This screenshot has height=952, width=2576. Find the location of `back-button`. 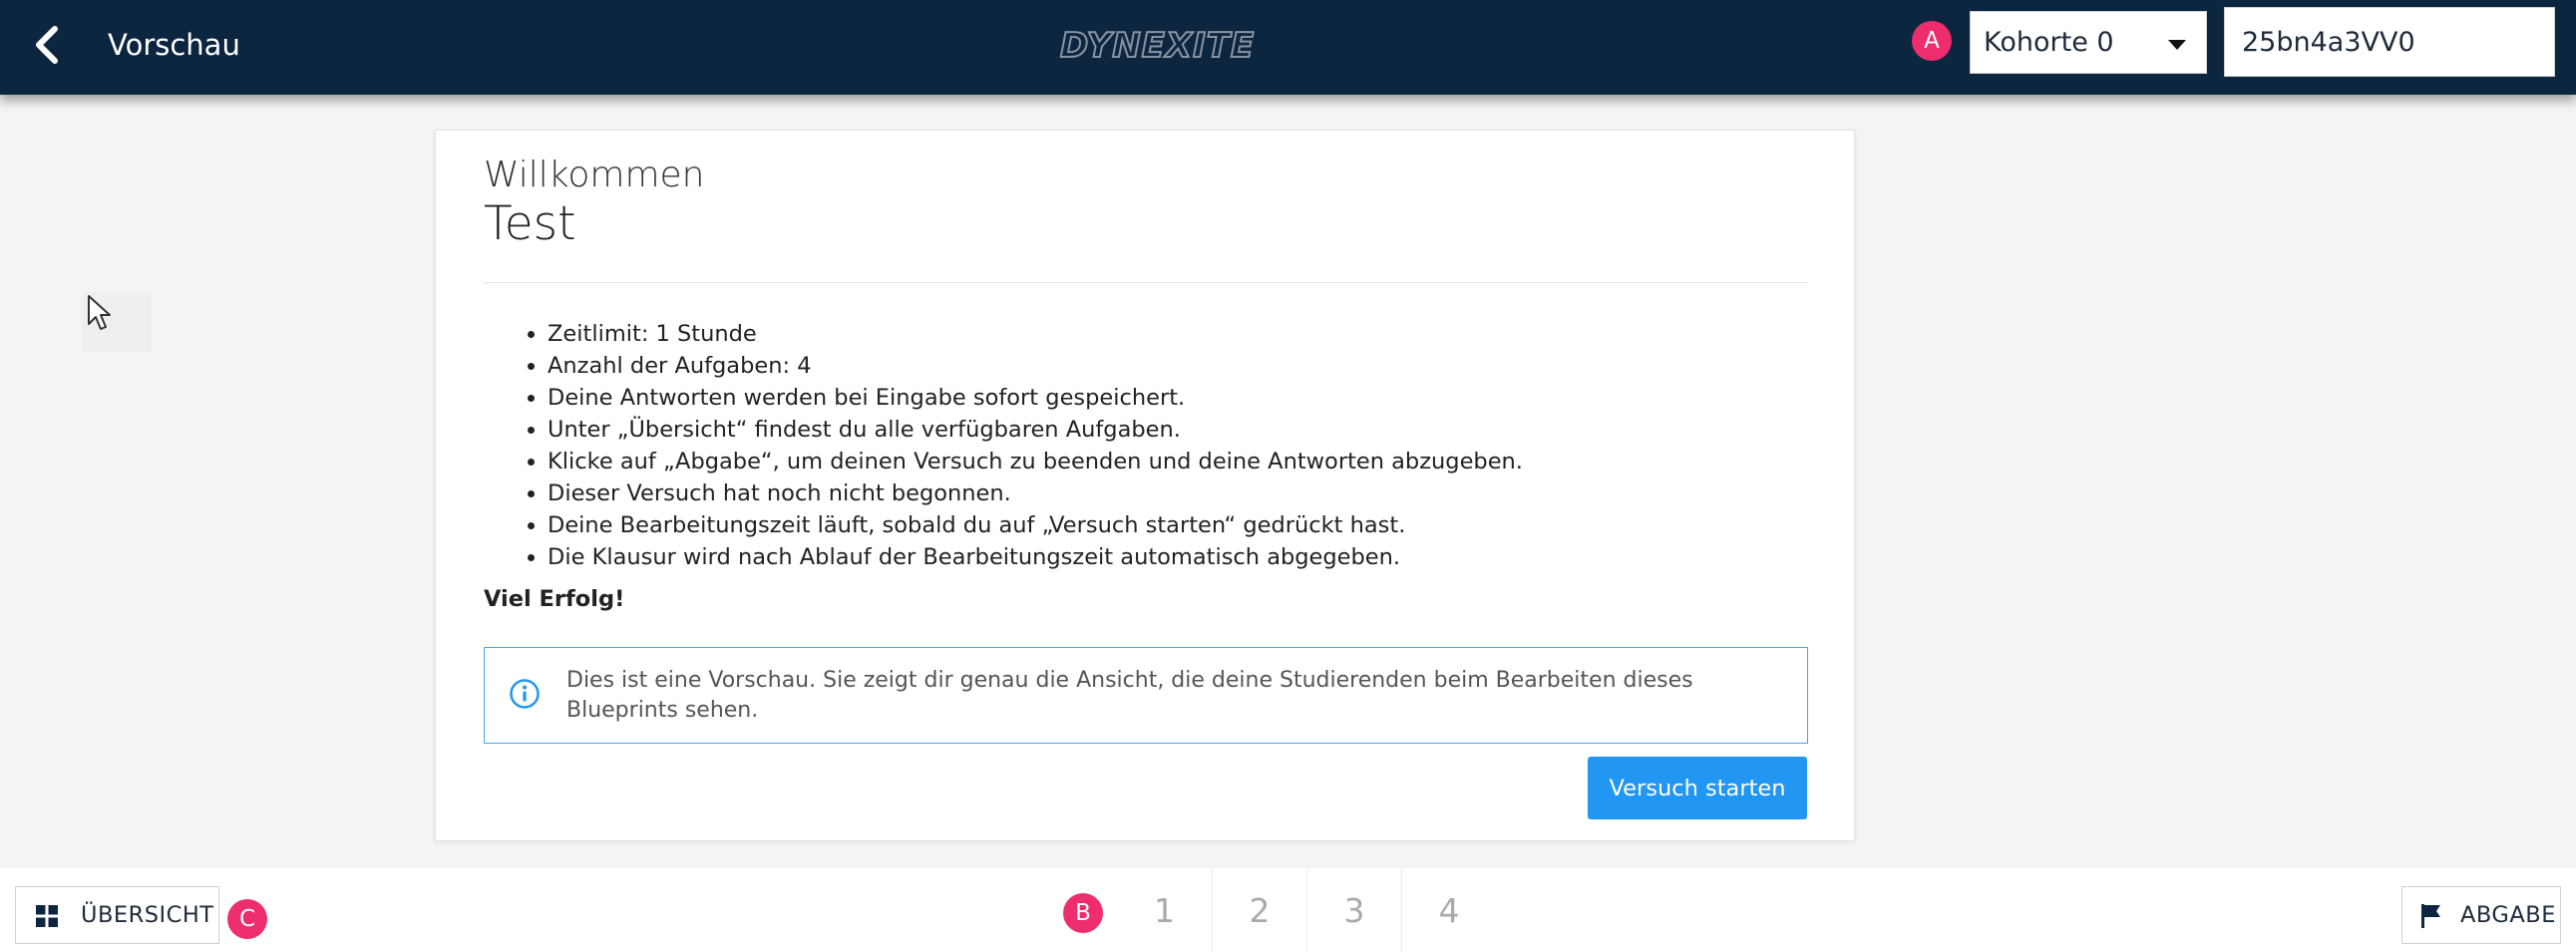

back-button is located at coordinates (47, 45).